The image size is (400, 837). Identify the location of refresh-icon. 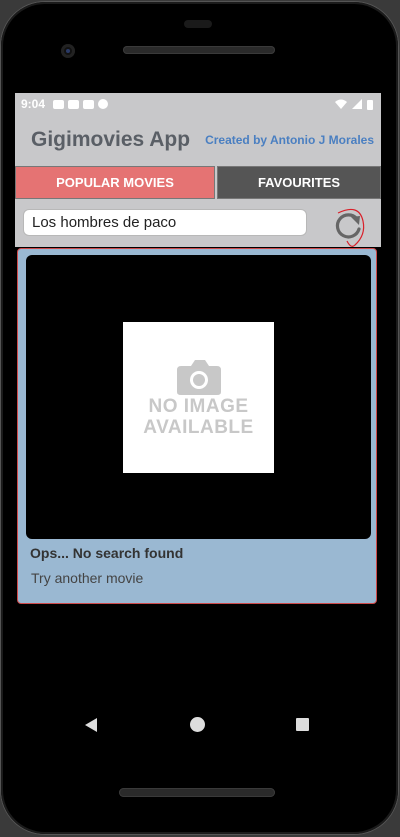
(350, 227).